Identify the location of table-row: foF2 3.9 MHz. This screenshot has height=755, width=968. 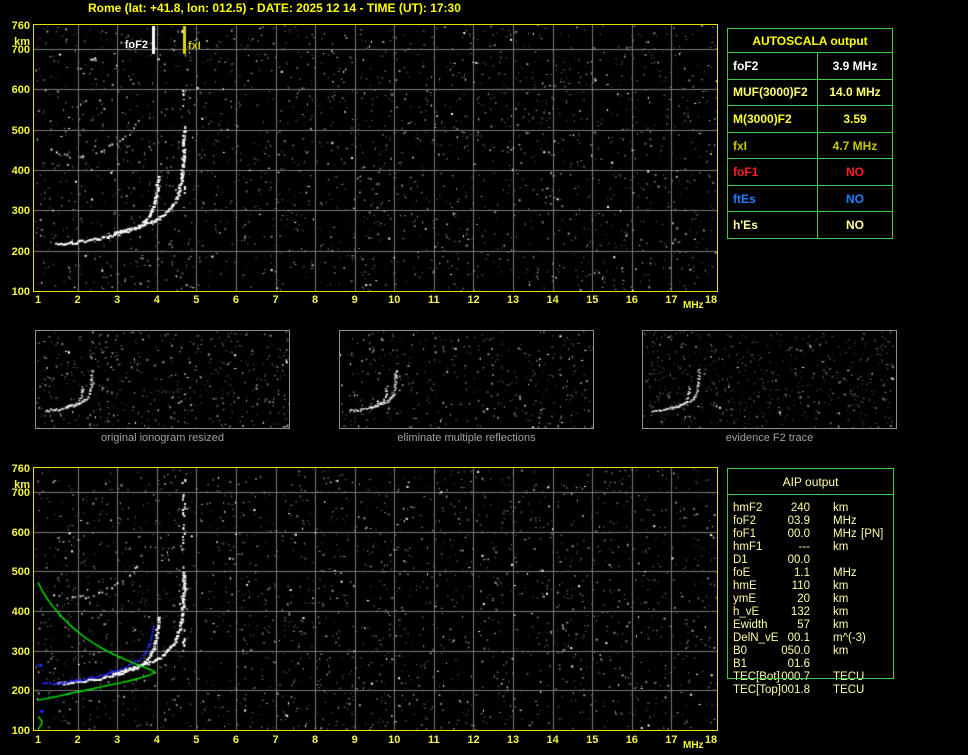
(810, 66).